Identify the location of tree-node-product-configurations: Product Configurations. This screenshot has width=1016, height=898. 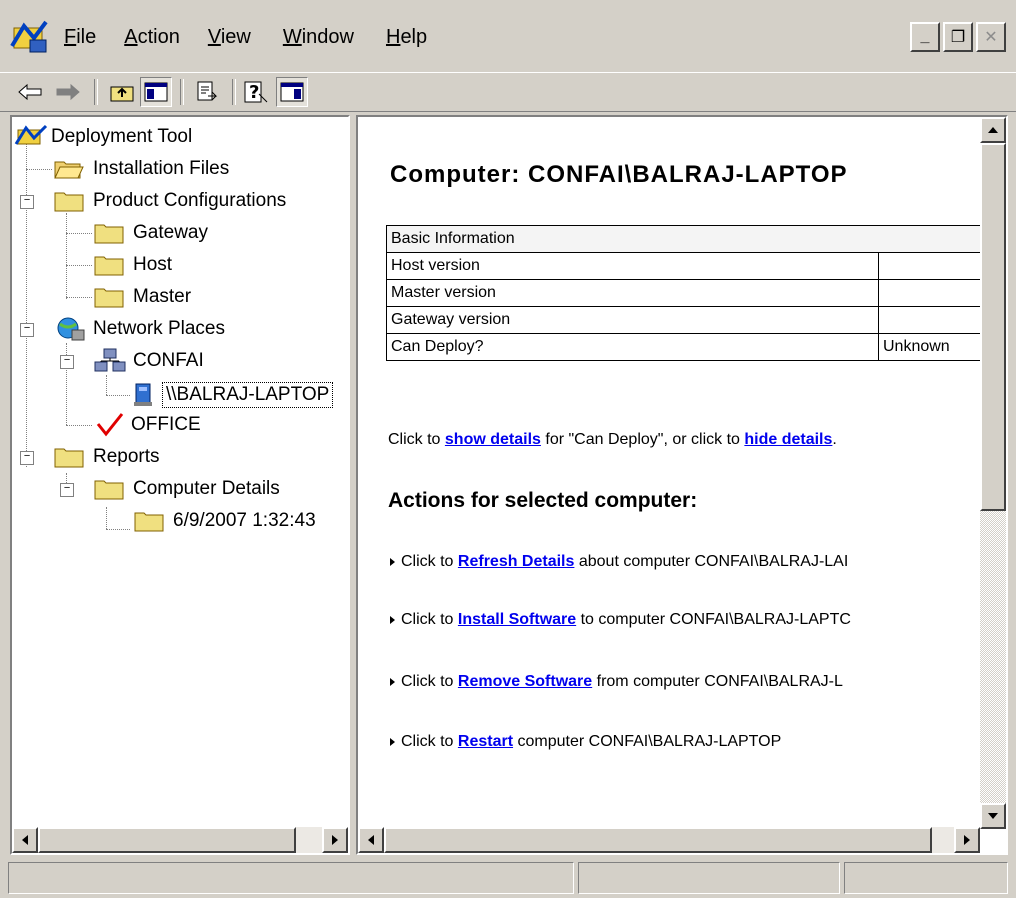
(171, 201).